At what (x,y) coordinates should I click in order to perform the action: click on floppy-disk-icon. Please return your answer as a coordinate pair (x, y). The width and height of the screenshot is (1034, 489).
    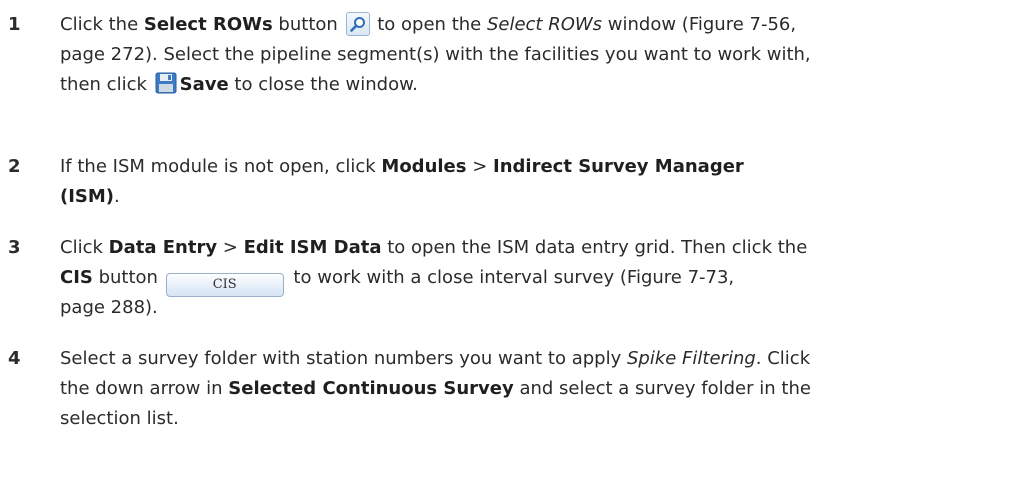
    Looking at the image, I should click on (166, 83).